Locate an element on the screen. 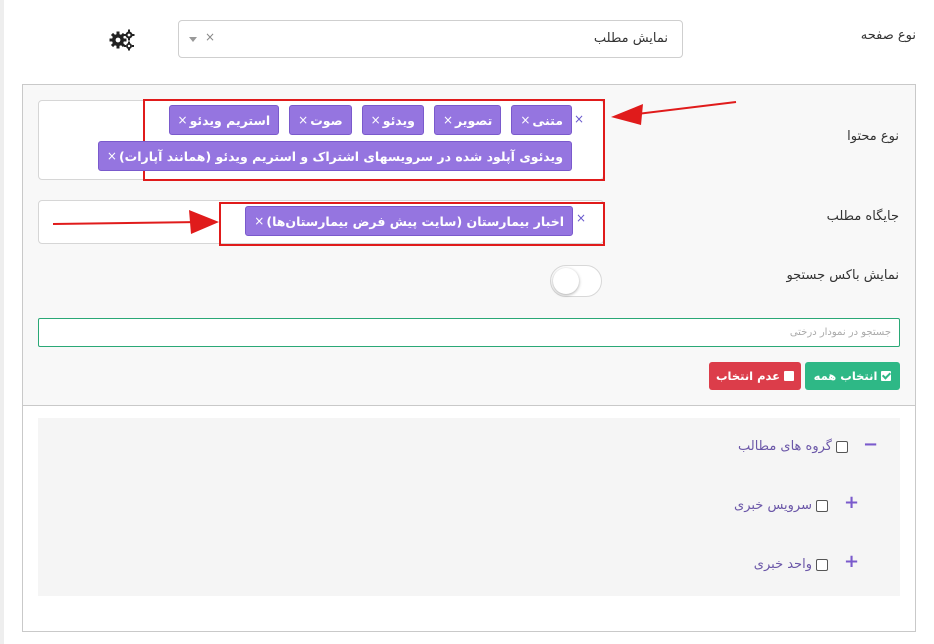 The width and height of the screenshot is (934, 644). gear-icon is located at coordinates (122, 39).